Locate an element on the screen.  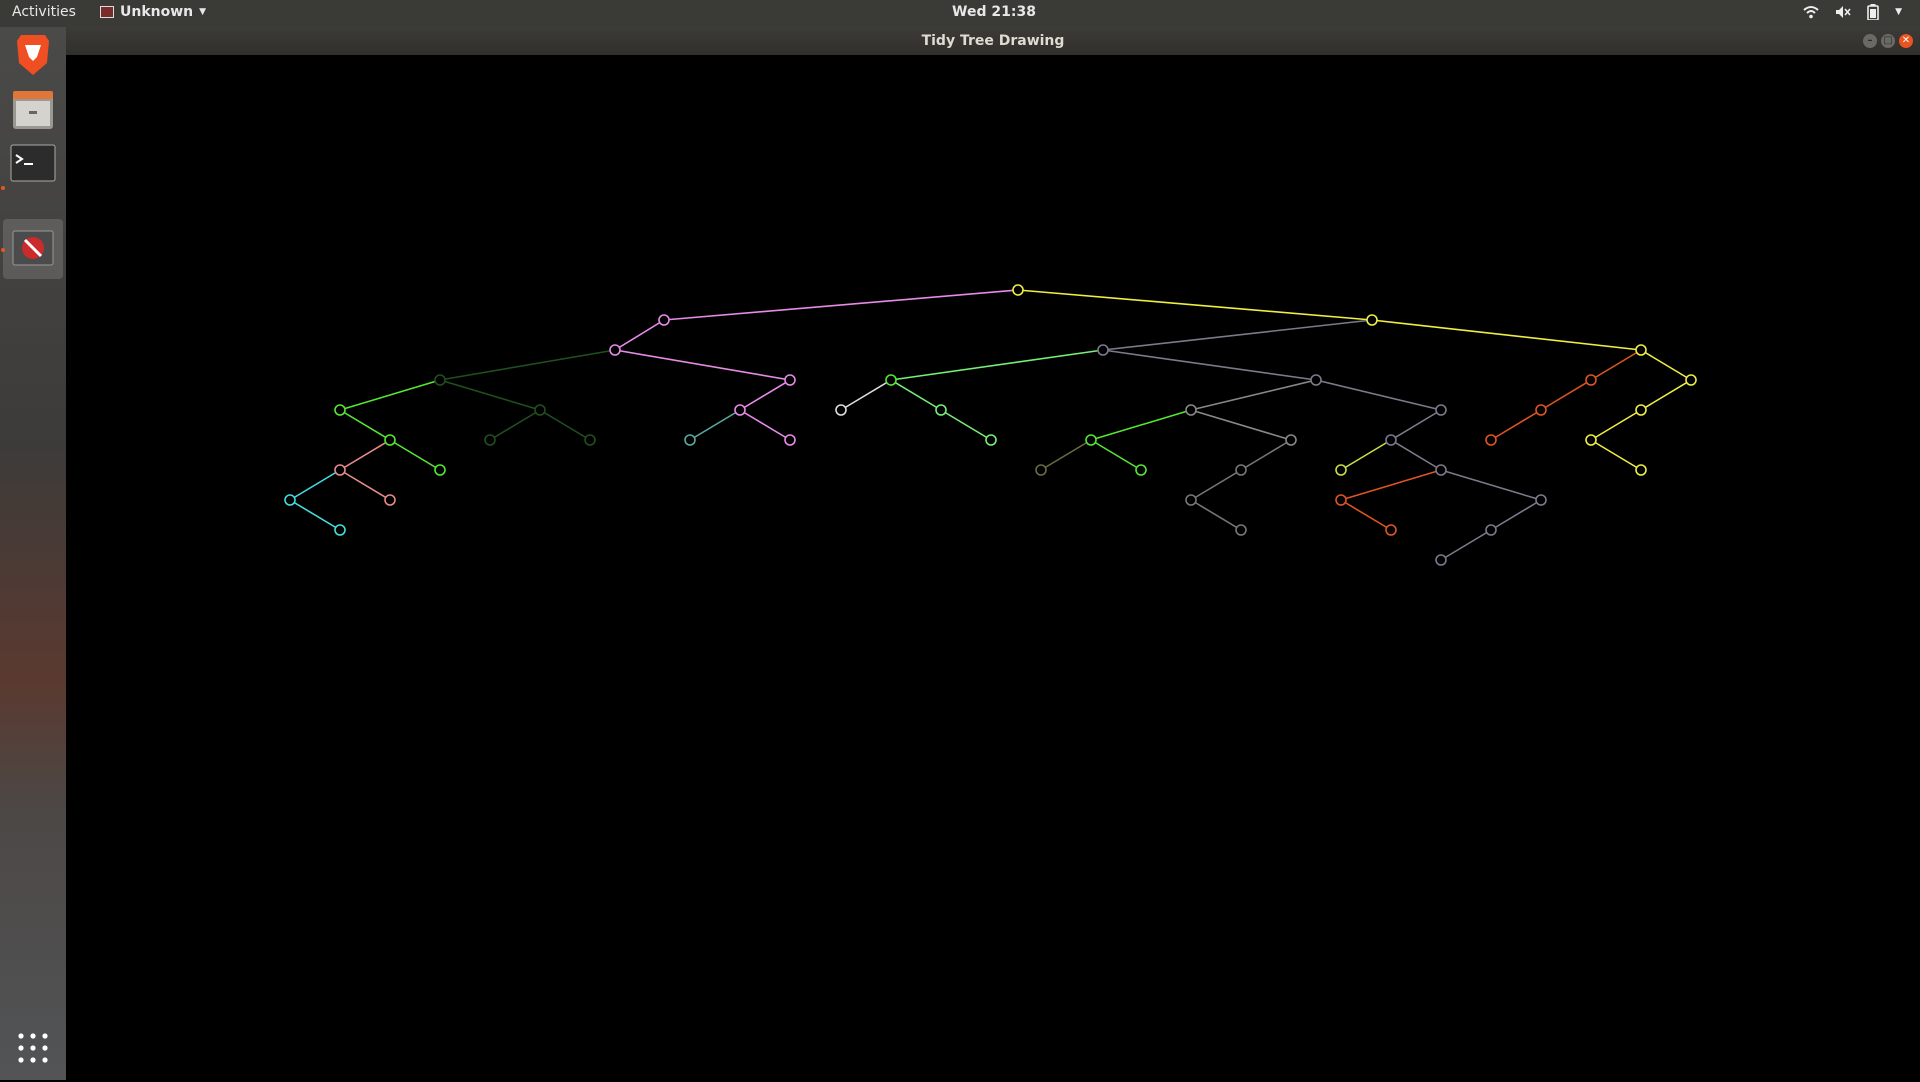
window-title: Tidy Tree Drawing is located at coordinates (993, 41).